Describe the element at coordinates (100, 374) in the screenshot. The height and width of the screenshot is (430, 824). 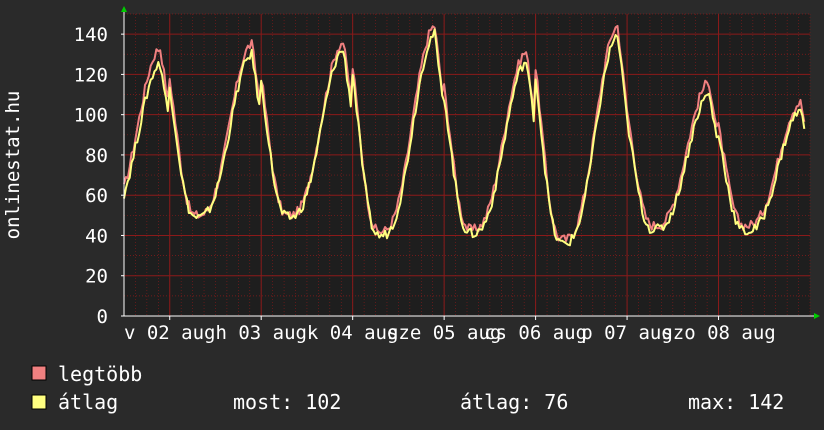
I see `legend-label-legtobb: legtöbb` at that location.